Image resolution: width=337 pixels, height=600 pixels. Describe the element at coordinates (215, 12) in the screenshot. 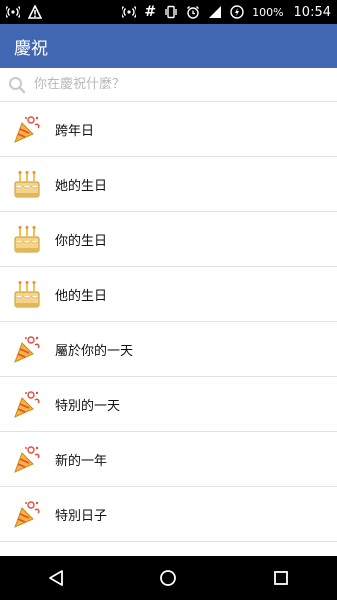

I see `lte-signal-icon` at that location.